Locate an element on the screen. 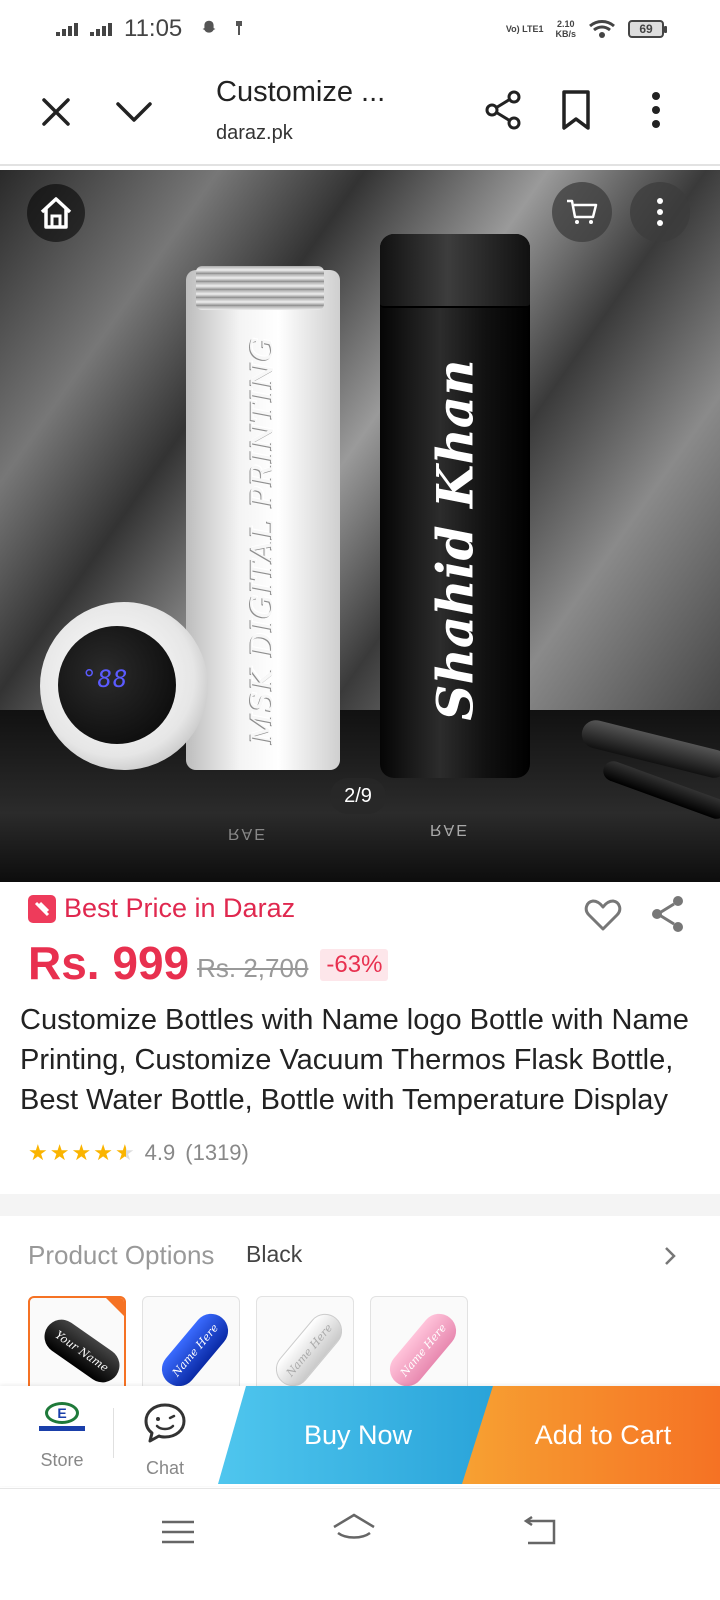  section-divider is located at coordinates (360, 1205).